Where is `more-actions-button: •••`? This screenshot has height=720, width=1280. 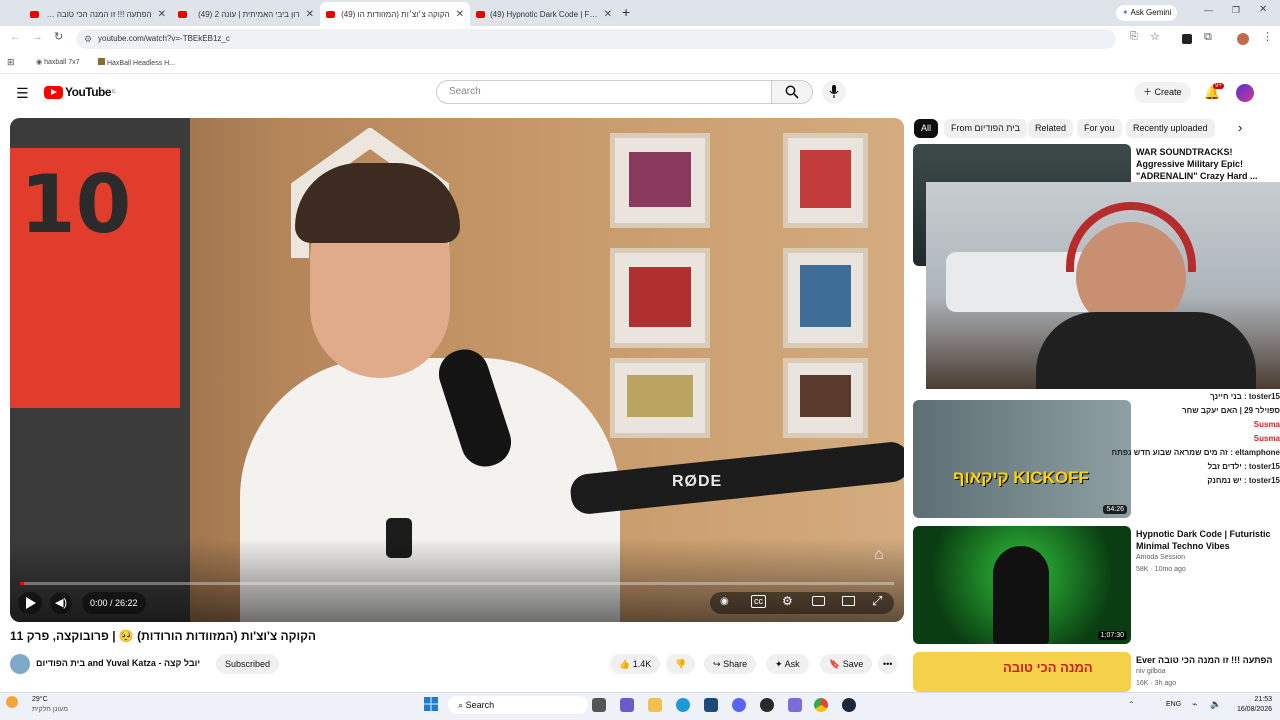
more-actions-button: ••• is located at coordinates (888, 664).